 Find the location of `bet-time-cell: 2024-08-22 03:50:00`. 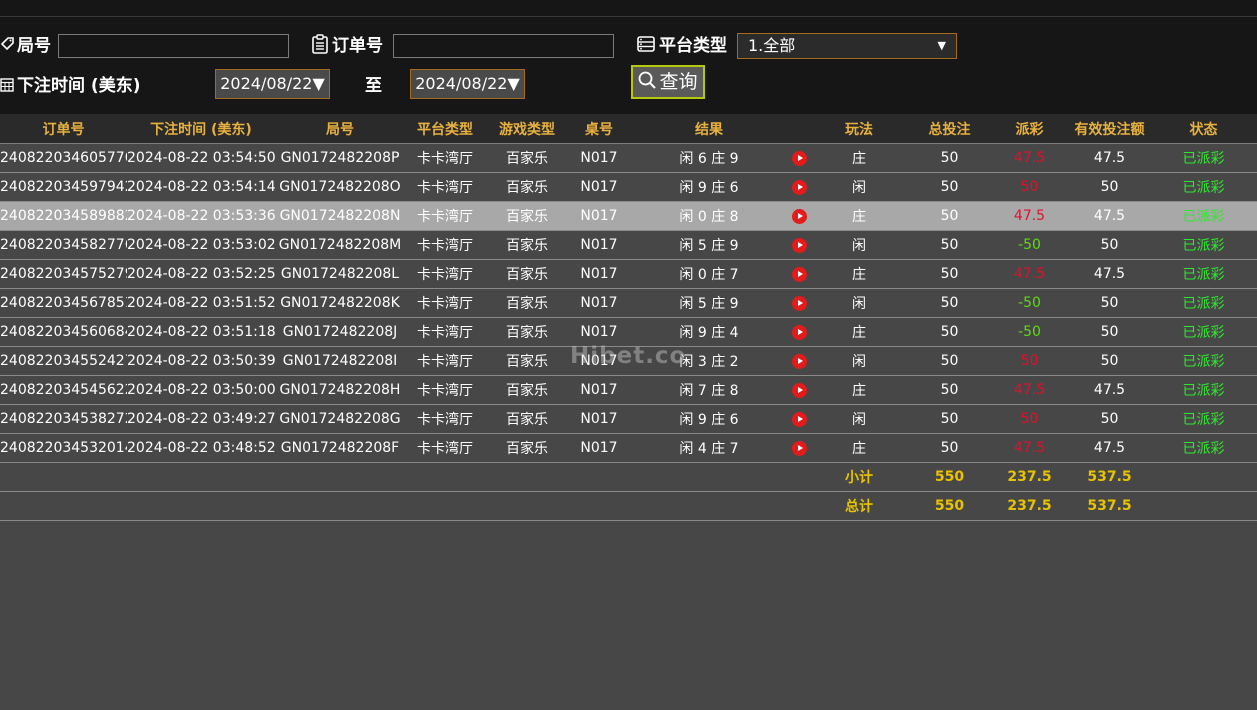

bet-time-cell: 2024-08-22 03:50:00 is located at coordinates (201, 390).